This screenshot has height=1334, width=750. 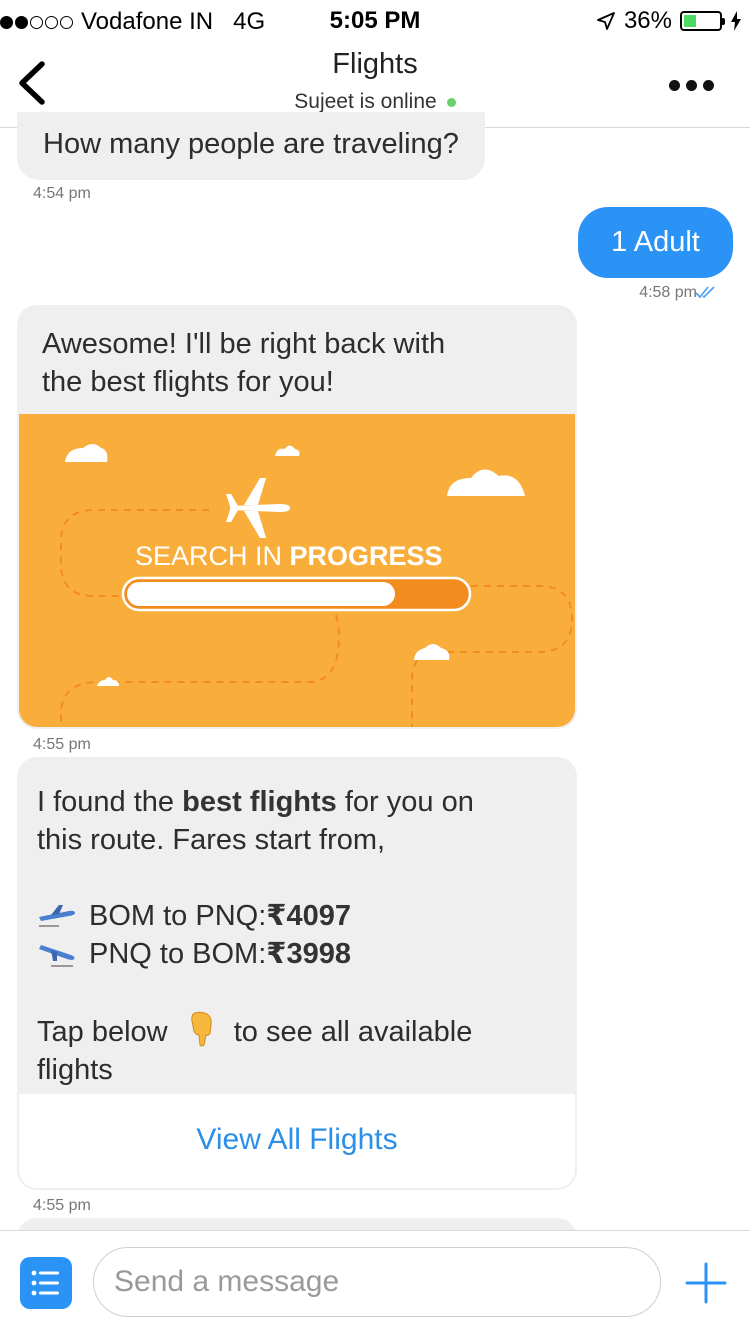 I want to click on outgoing-message-bubble: 1 Adult, so click(x=655, y=242).